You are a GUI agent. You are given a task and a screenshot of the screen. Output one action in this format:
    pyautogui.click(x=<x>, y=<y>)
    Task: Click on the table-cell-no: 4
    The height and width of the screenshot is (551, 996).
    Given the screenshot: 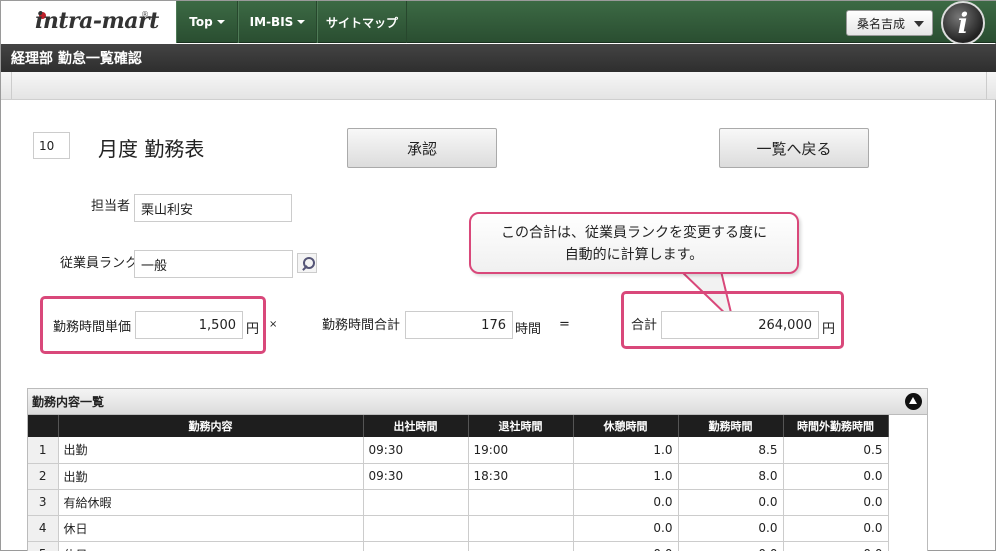 What is the action you would take?
    pyautogui.click(x=43, y=528)
    